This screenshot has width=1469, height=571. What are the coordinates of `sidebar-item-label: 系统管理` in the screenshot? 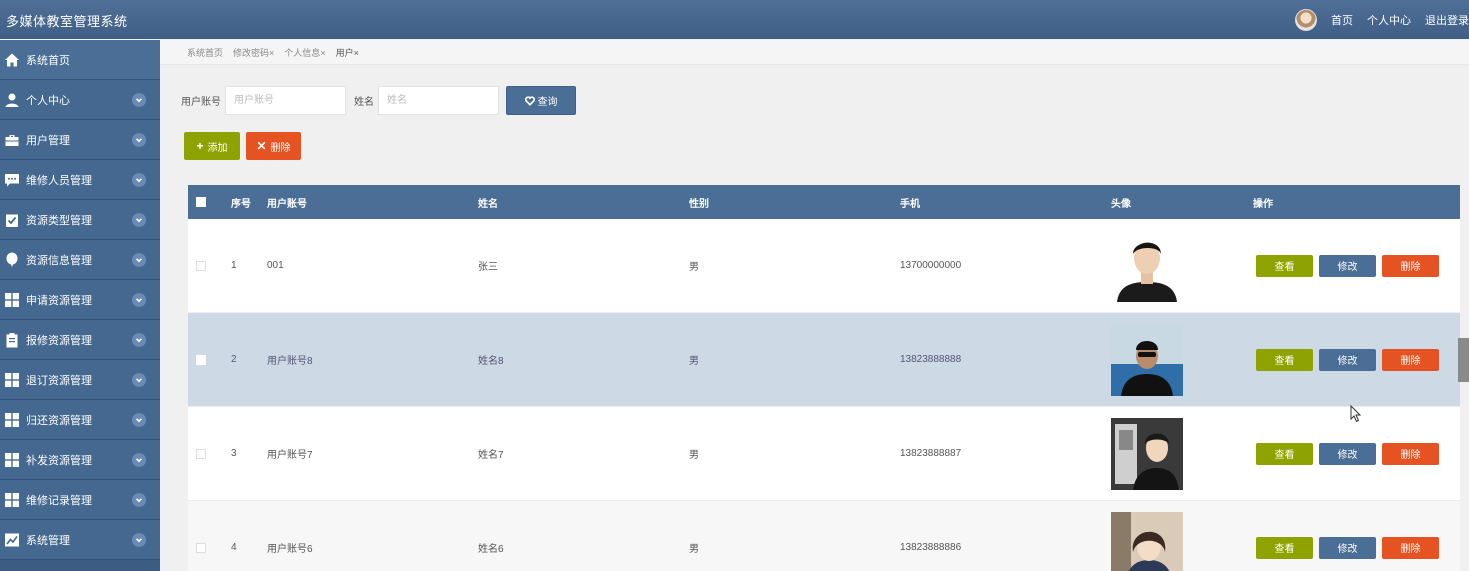 It's located at (48, 540).